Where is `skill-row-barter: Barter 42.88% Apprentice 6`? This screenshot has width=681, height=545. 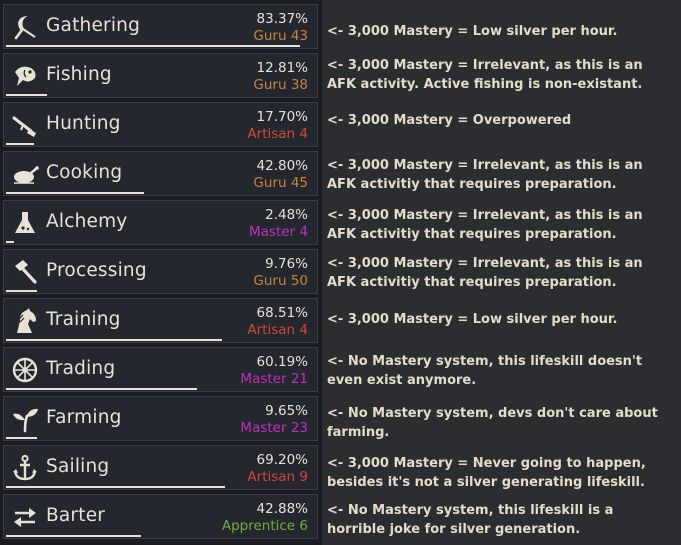 skill-row-barter: Barter 42.88% Apprentice 6 is located at coordinates (160, 516).